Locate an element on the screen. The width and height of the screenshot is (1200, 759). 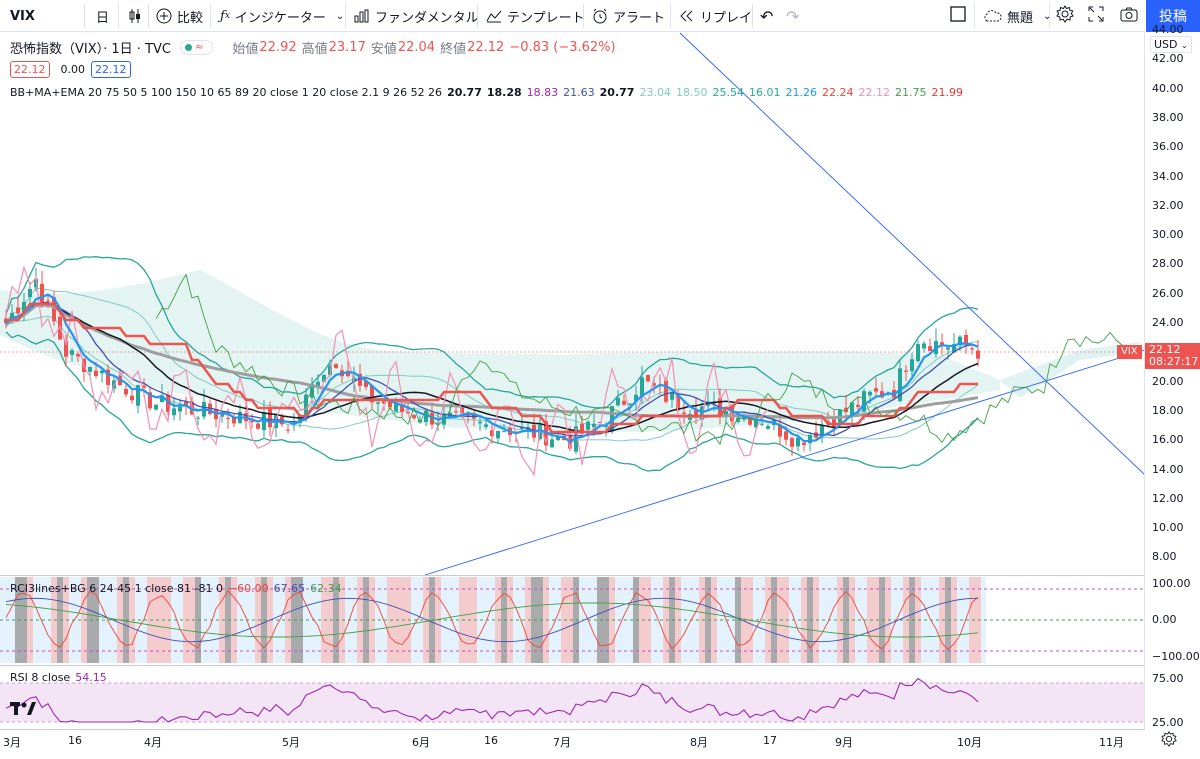
tradingview-logo is located at coordinates (23, 711).